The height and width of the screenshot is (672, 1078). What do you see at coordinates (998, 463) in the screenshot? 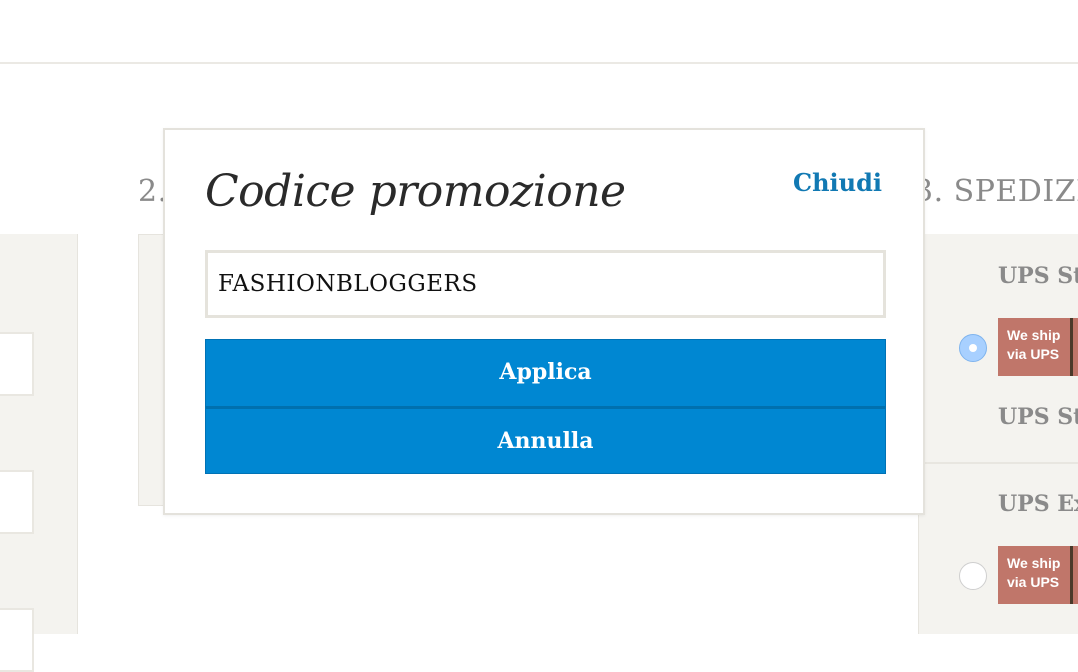
I see `shipping-divider` at bounding box center [998, 463].